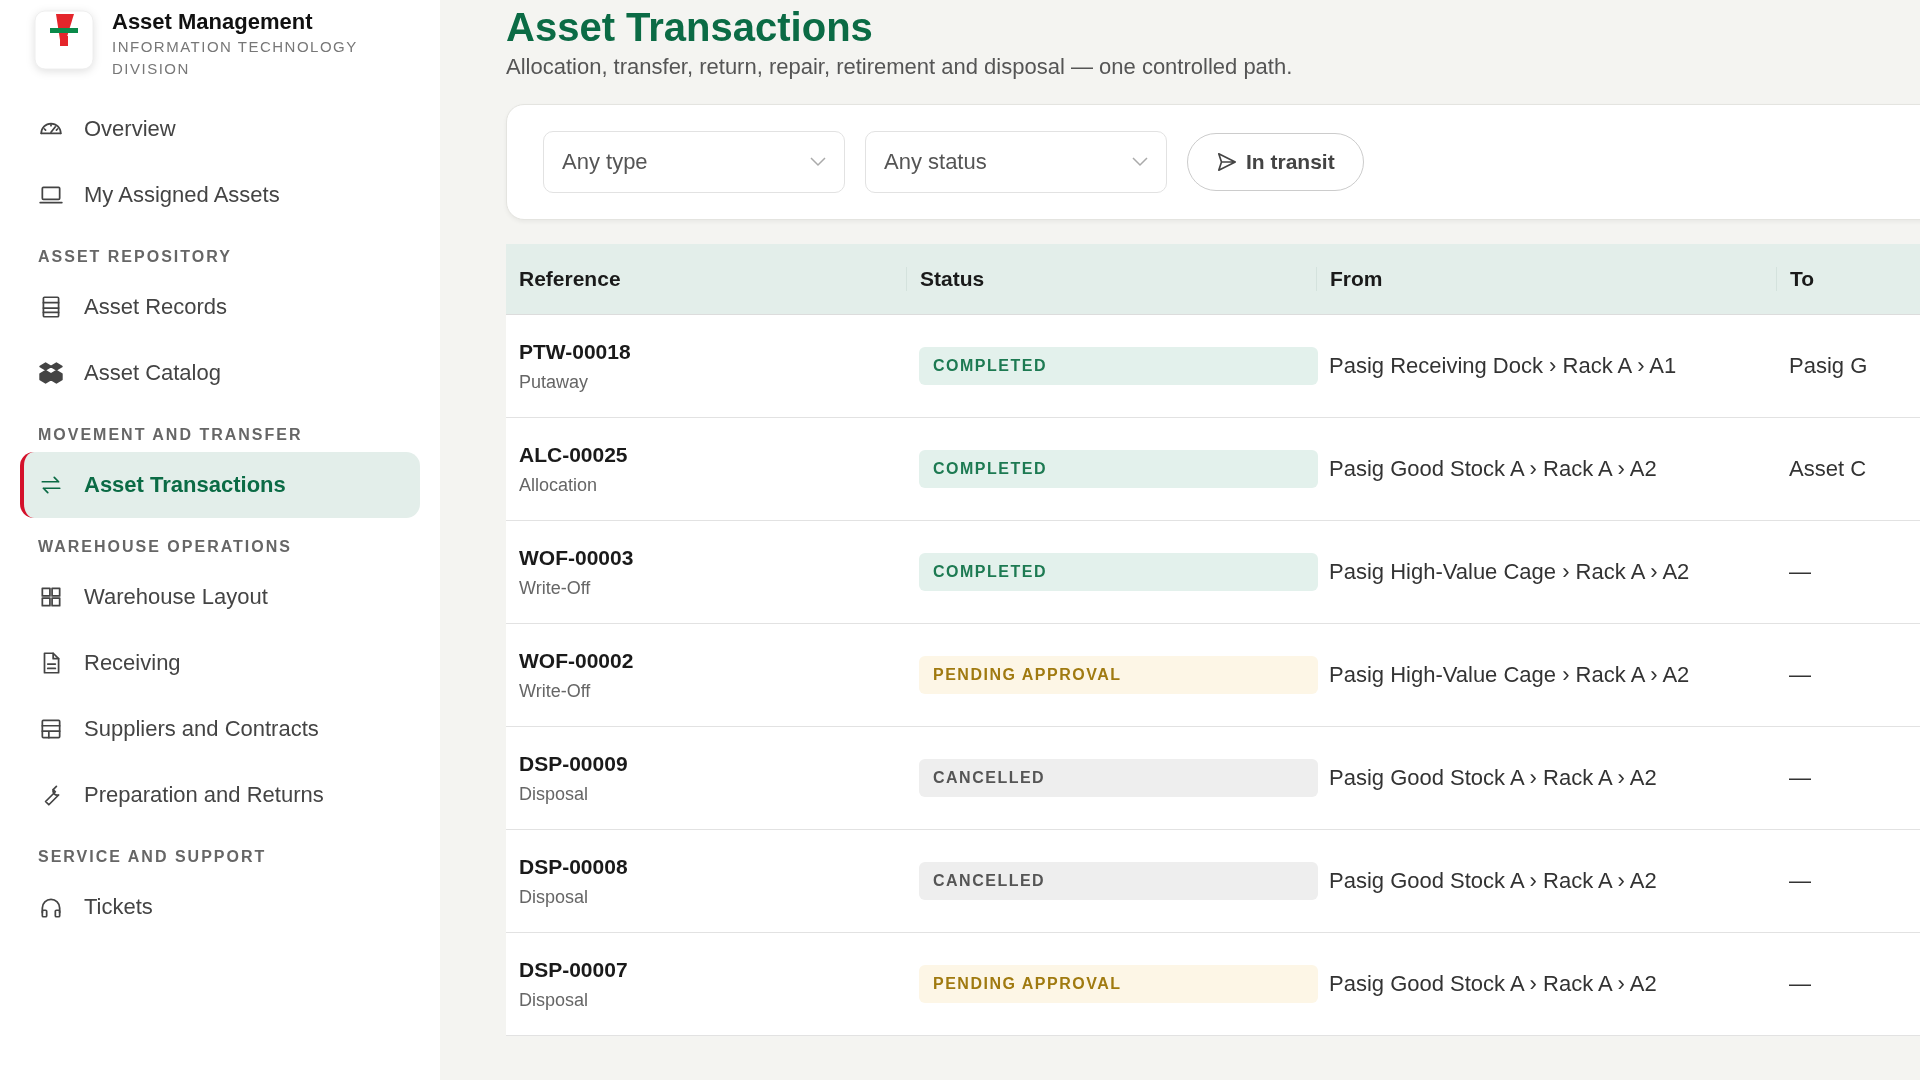 The width and height of the screenshot is (1920, 1080). I want to click on section-heading: ASSET REPOSITORY, so click(135, 257).